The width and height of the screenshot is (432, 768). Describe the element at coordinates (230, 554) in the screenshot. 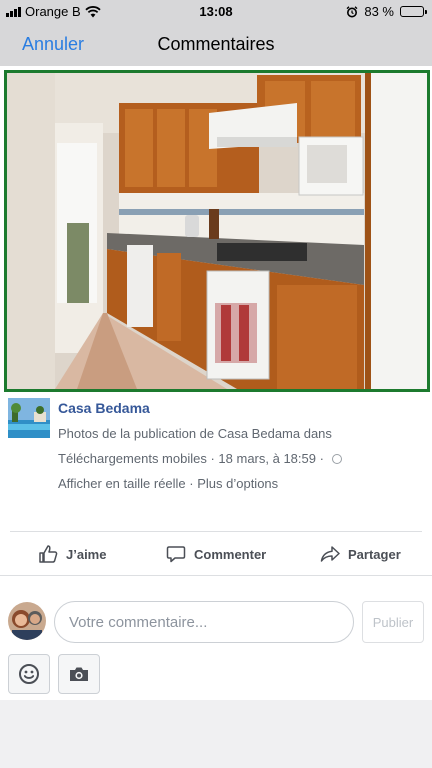

I see `comment-label: Commenter` at that location.